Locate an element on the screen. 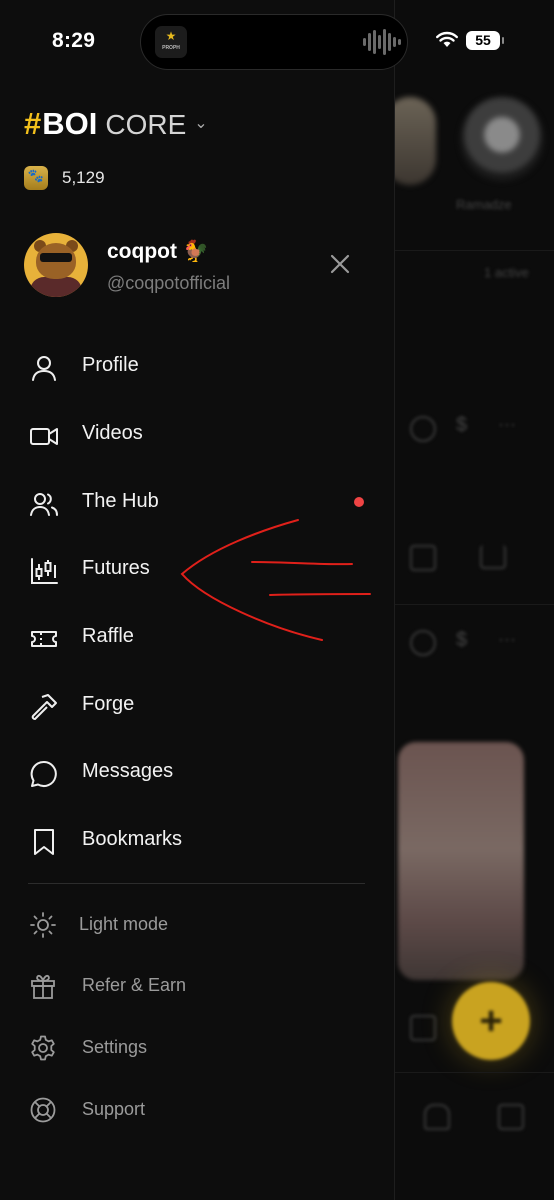  menu-item-label: Raffle is located at coordinates (108, 636).